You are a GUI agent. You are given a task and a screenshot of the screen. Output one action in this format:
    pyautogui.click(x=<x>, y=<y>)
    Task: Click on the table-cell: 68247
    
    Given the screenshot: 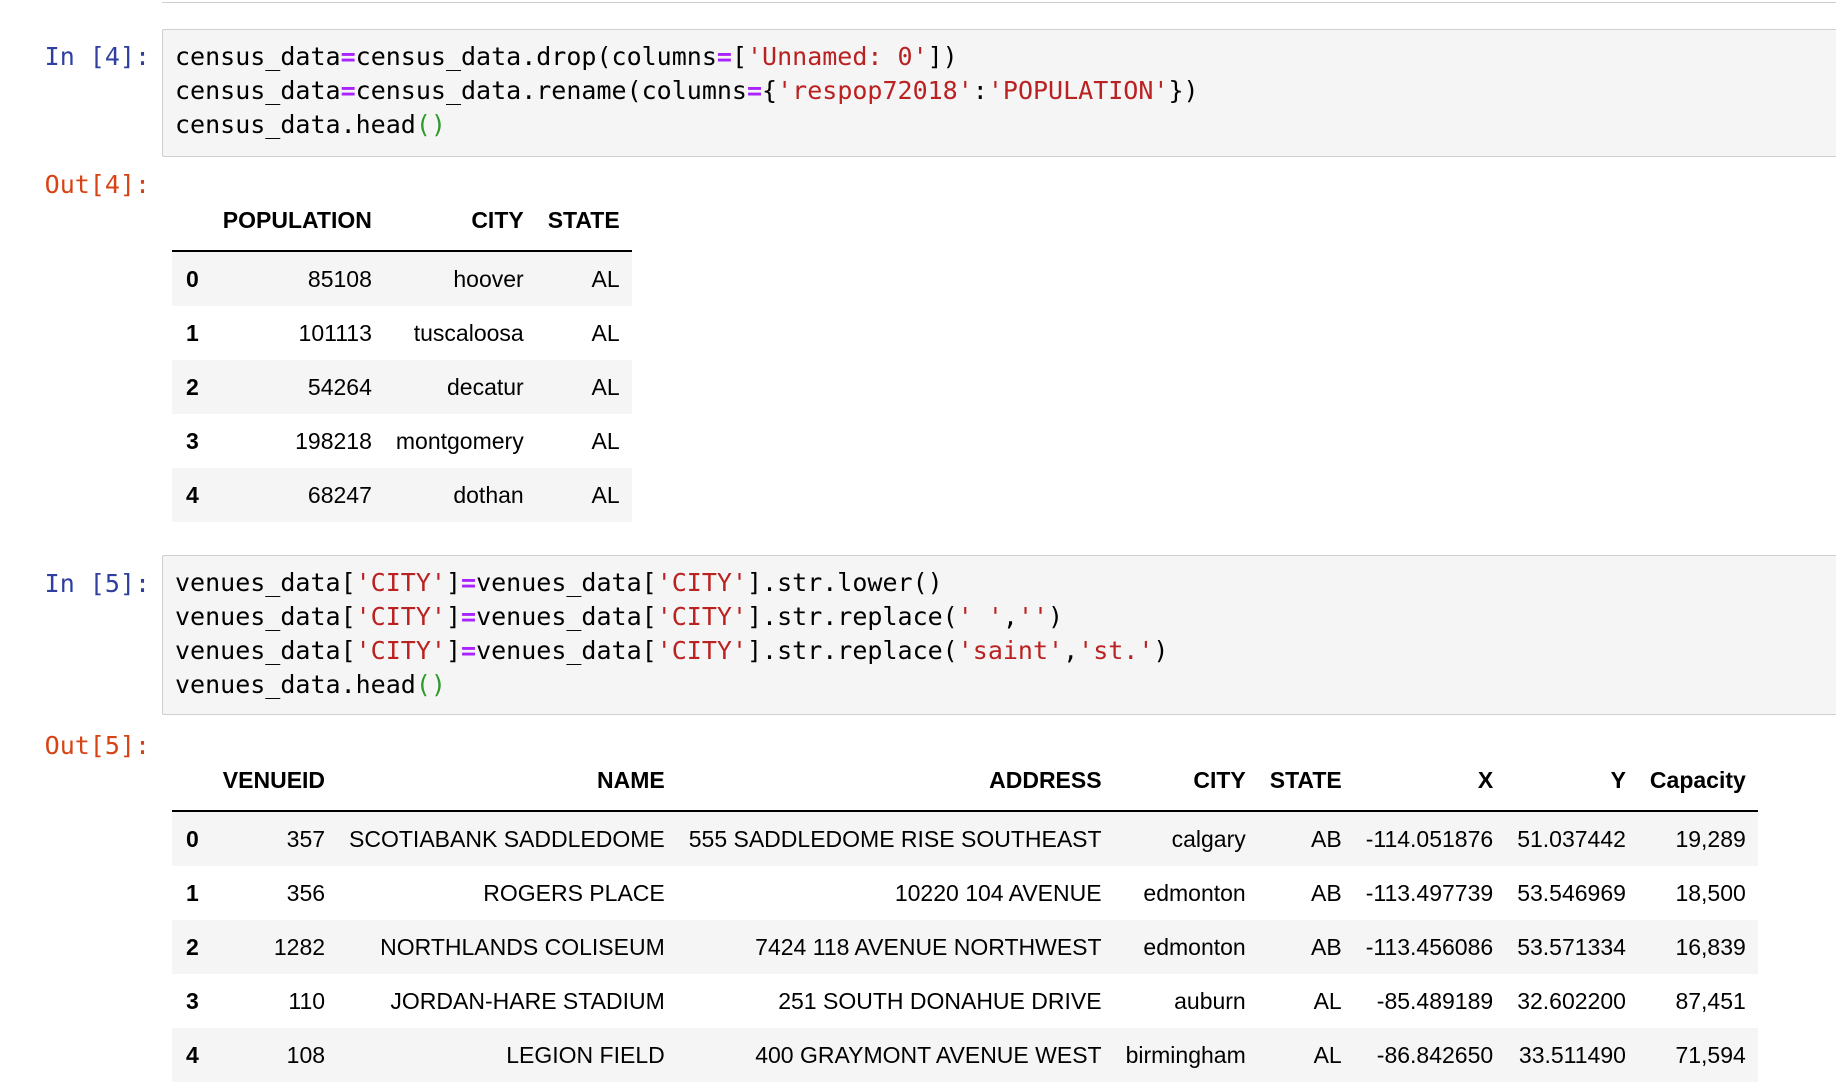 What is the action you would take?
    pyautogui.click(x=339, y=494)
    